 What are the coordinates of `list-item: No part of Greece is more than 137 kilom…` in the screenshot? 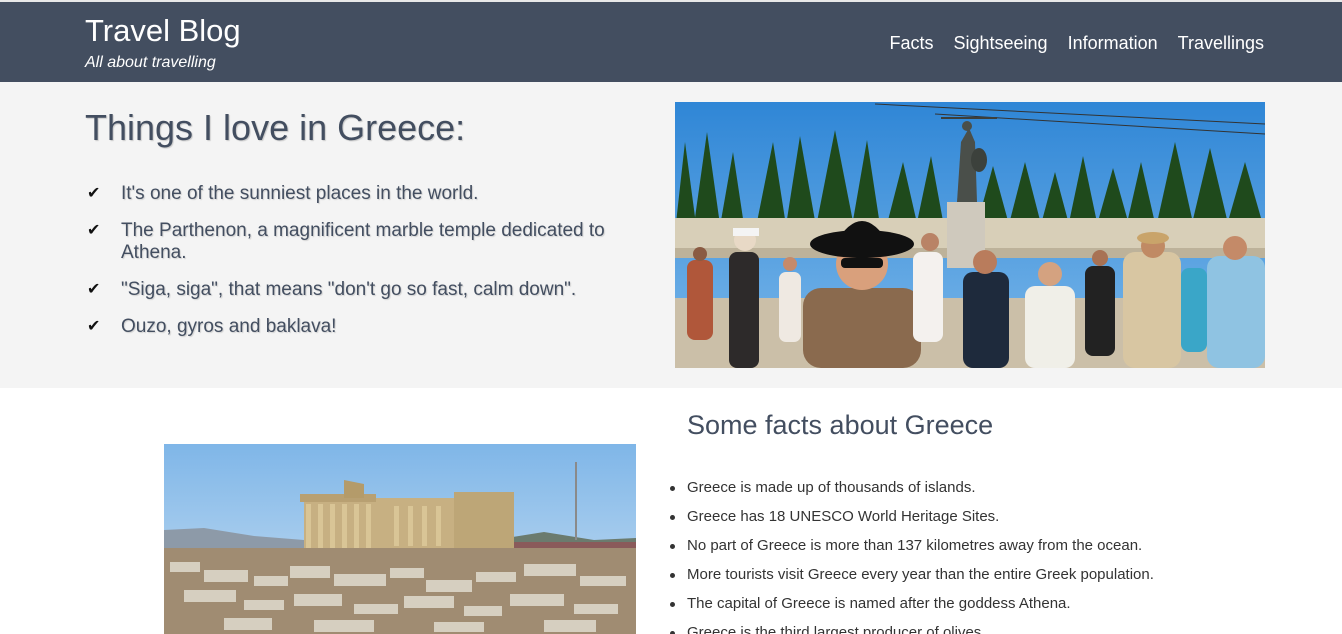 It's located at (988, 546).